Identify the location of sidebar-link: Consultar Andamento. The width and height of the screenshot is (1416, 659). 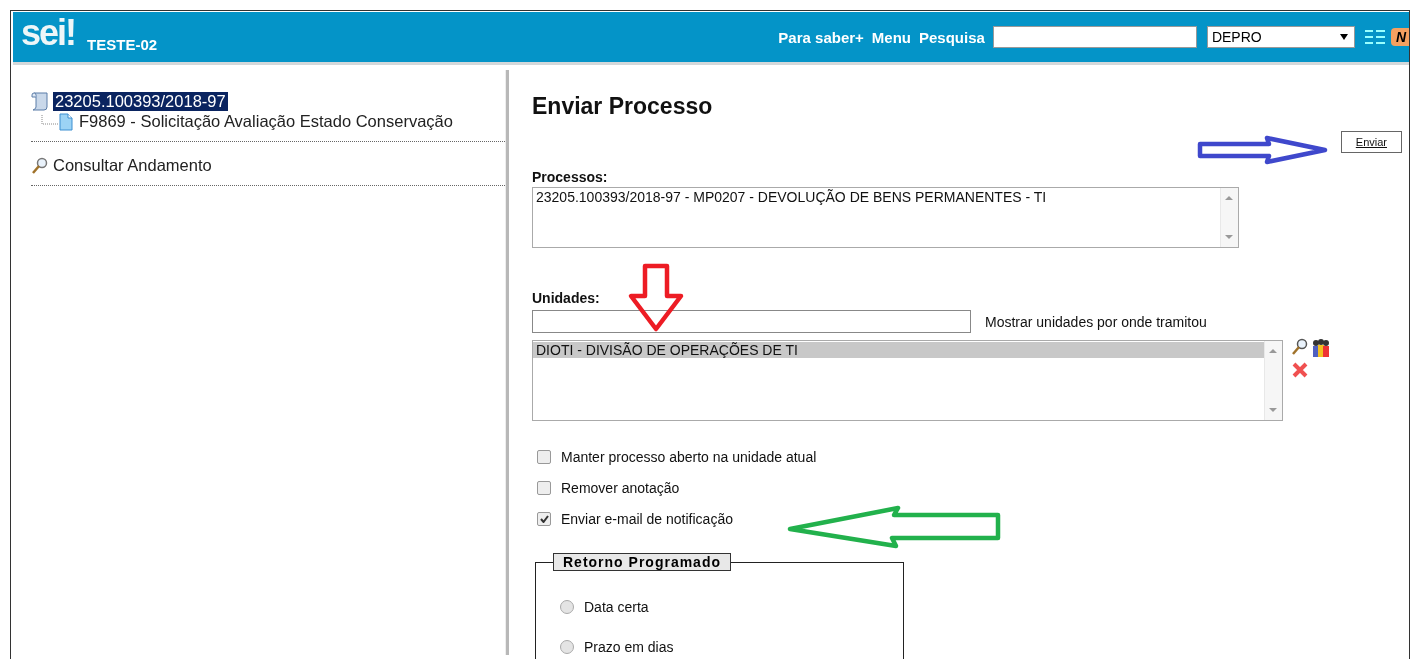
(132, 165).